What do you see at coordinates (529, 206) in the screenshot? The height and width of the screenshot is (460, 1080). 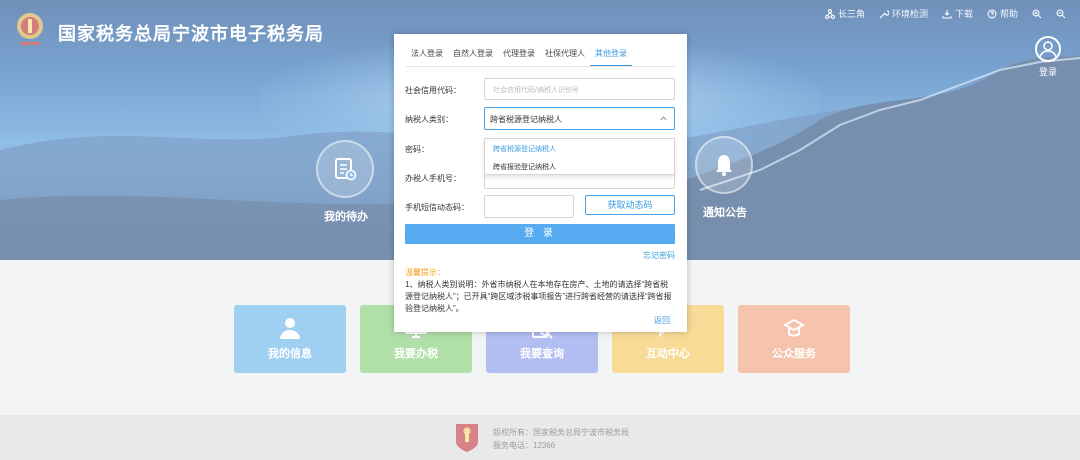 I see `sms-code-input` at bounding box center [529, 206].